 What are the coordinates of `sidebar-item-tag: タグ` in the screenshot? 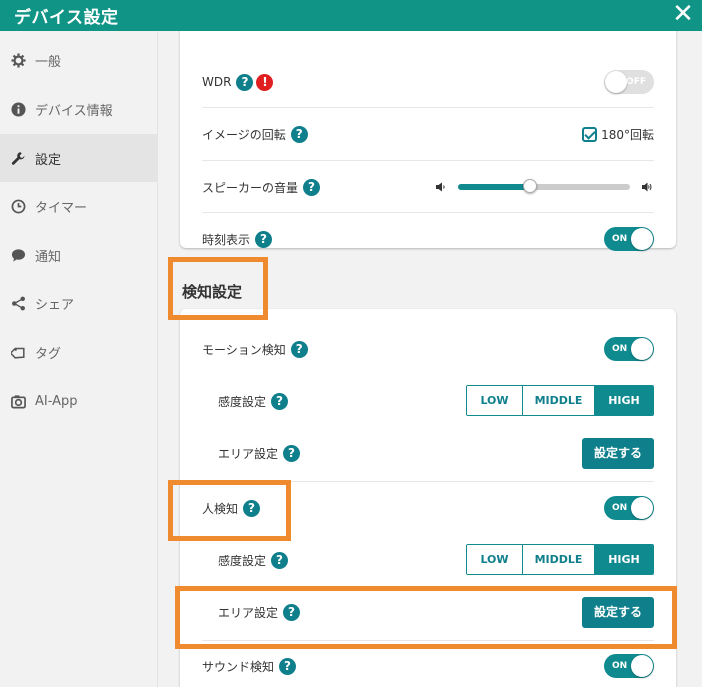 It's located at (79, 352).